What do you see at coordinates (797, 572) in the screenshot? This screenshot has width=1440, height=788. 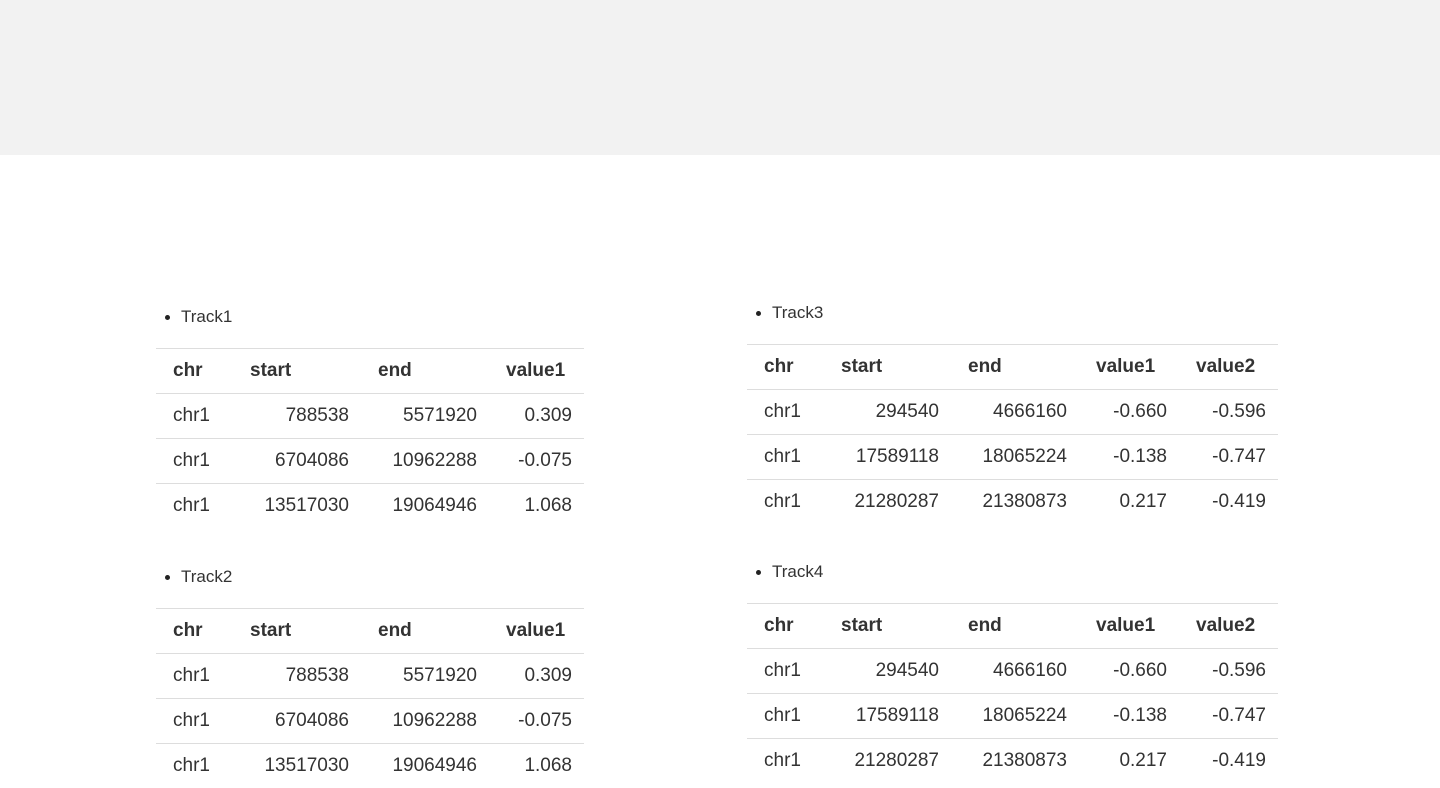 I see `track4-title: Track4` at bounding box center [797, 572].